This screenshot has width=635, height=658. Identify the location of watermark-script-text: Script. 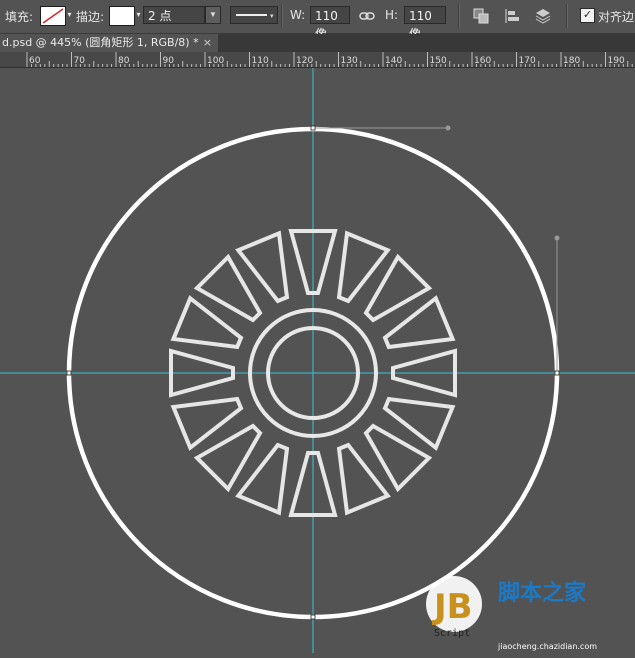
(452, 633).